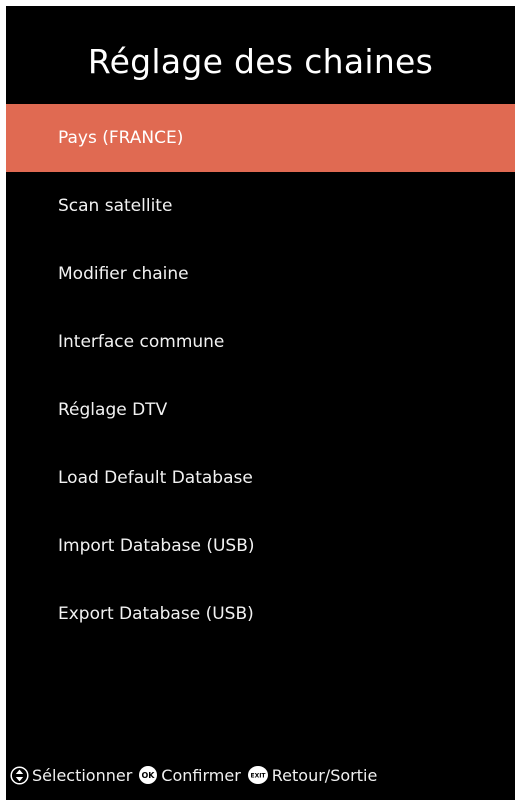 This screenshot has height=800, width=515. I want to click on hint-exit: EXIT Retour/Sortie, so click(312, 775).